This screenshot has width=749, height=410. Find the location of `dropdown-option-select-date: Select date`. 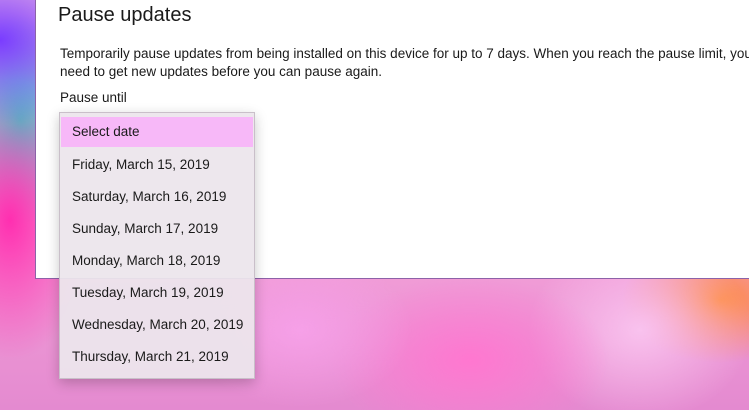

dropdown-option-select-date: Select date is located at coordinates (157, 132).